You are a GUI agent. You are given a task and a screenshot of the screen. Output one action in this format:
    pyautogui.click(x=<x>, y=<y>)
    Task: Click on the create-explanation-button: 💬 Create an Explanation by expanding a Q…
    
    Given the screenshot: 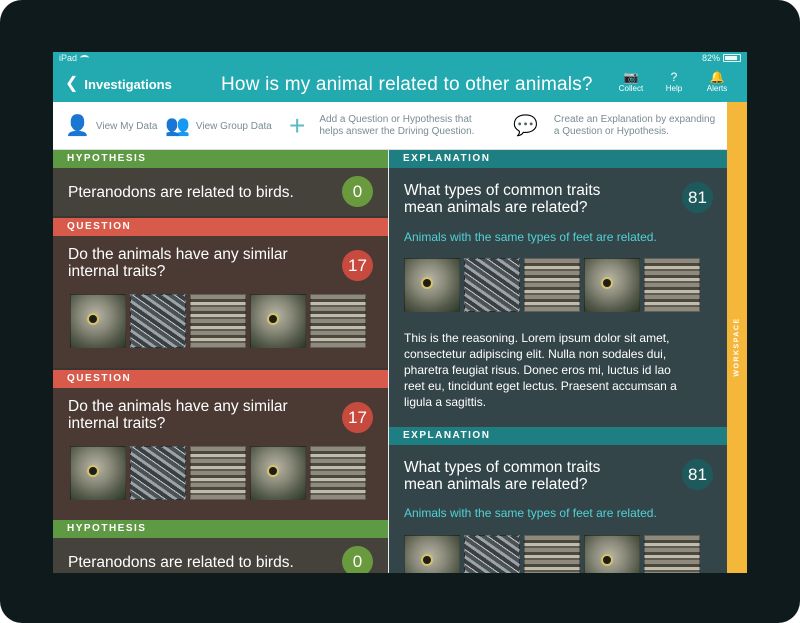 What is the action you would take?
    pyautogui.click(x=614, y=126)
    